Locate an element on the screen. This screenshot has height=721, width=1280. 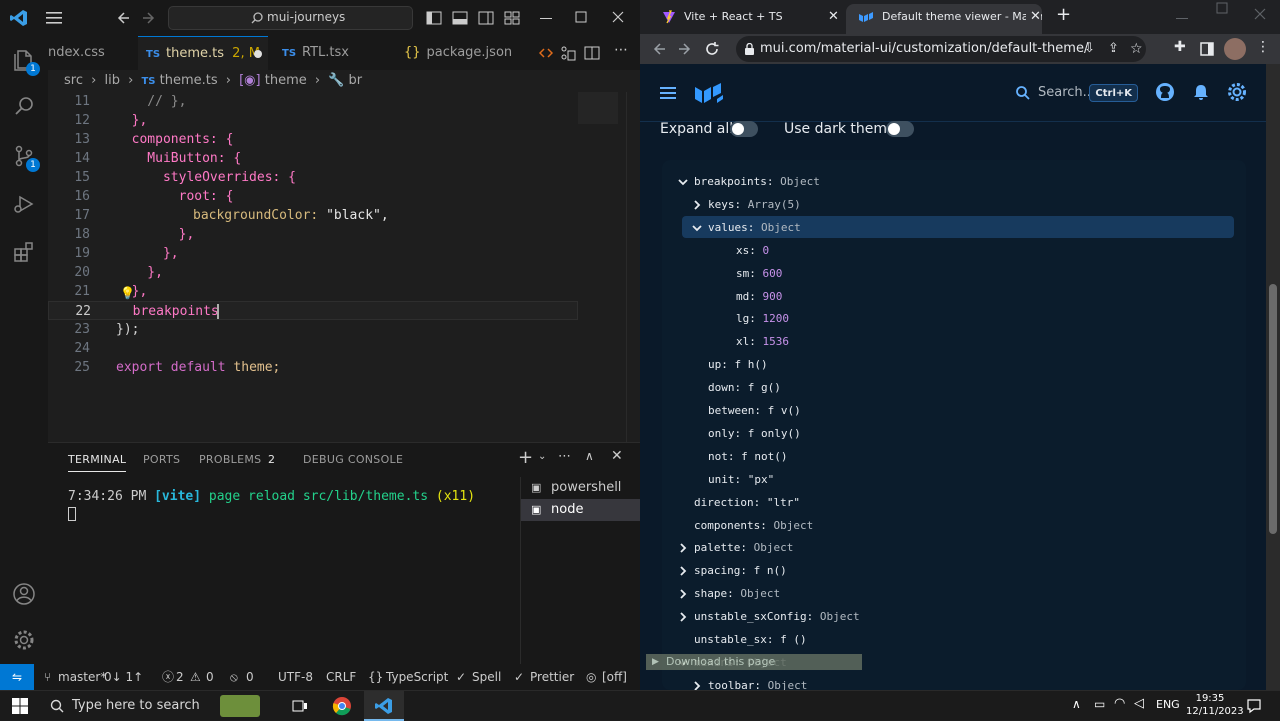
unsaved-dot-icon is located at coordinates (258, 54).